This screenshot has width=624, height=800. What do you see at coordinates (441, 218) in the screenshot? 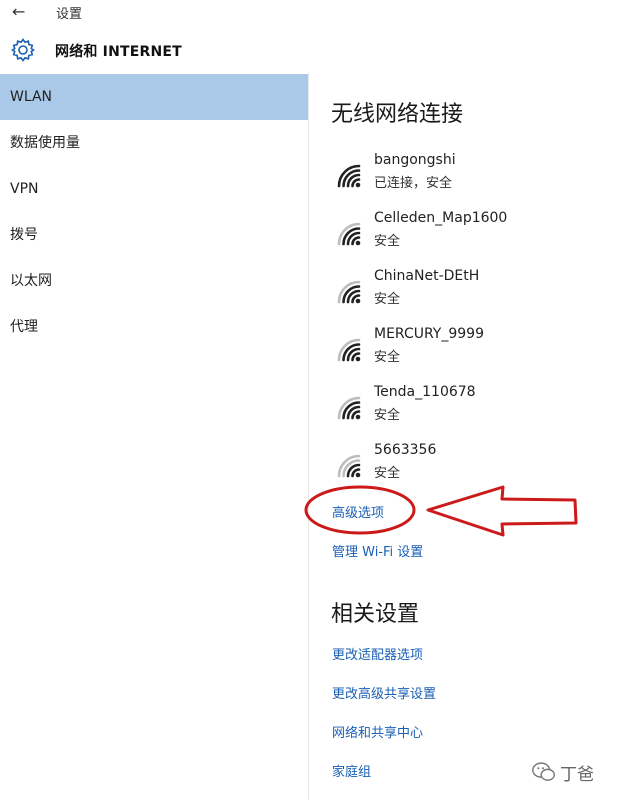
I see `network-name: Celleden_Map1600` at bounding box center [441, 218].